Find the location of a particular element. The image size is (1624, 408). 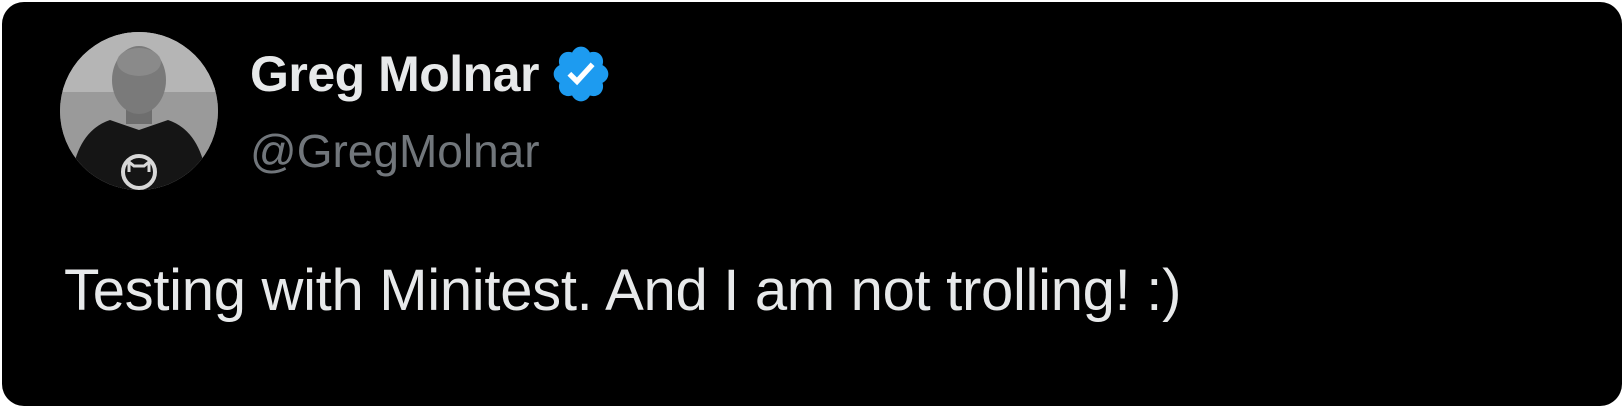

verified-badge-icon is located at coordinates (581, 74).